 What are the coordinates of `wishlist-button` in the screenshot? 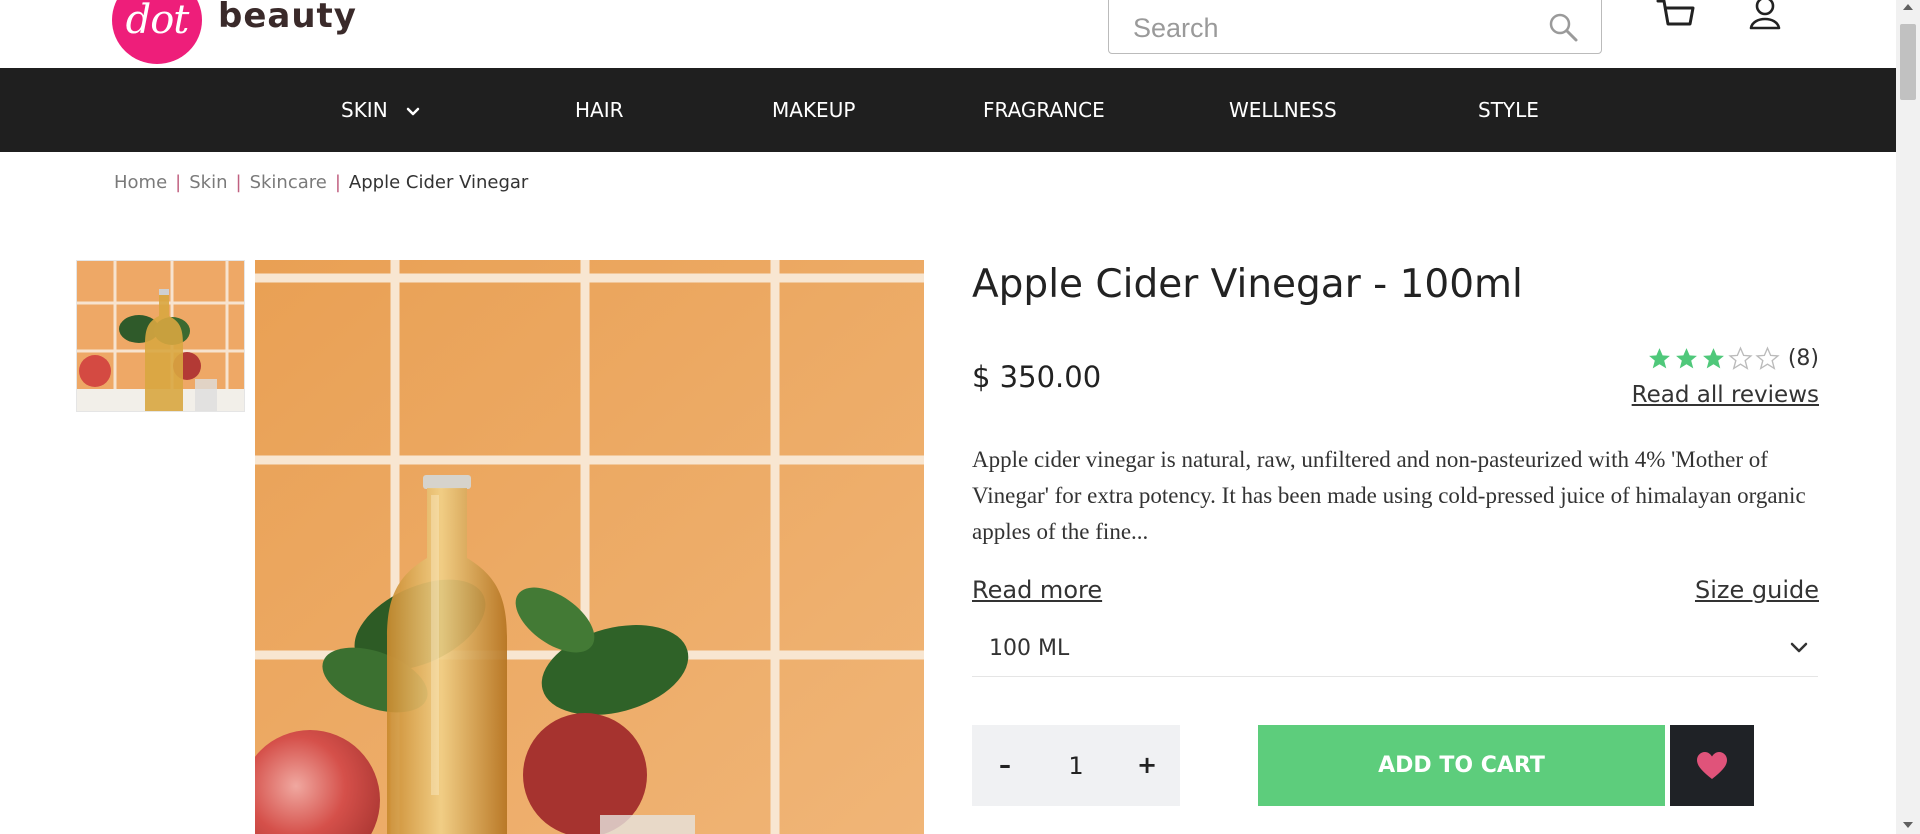 It's located at (1712, 765).